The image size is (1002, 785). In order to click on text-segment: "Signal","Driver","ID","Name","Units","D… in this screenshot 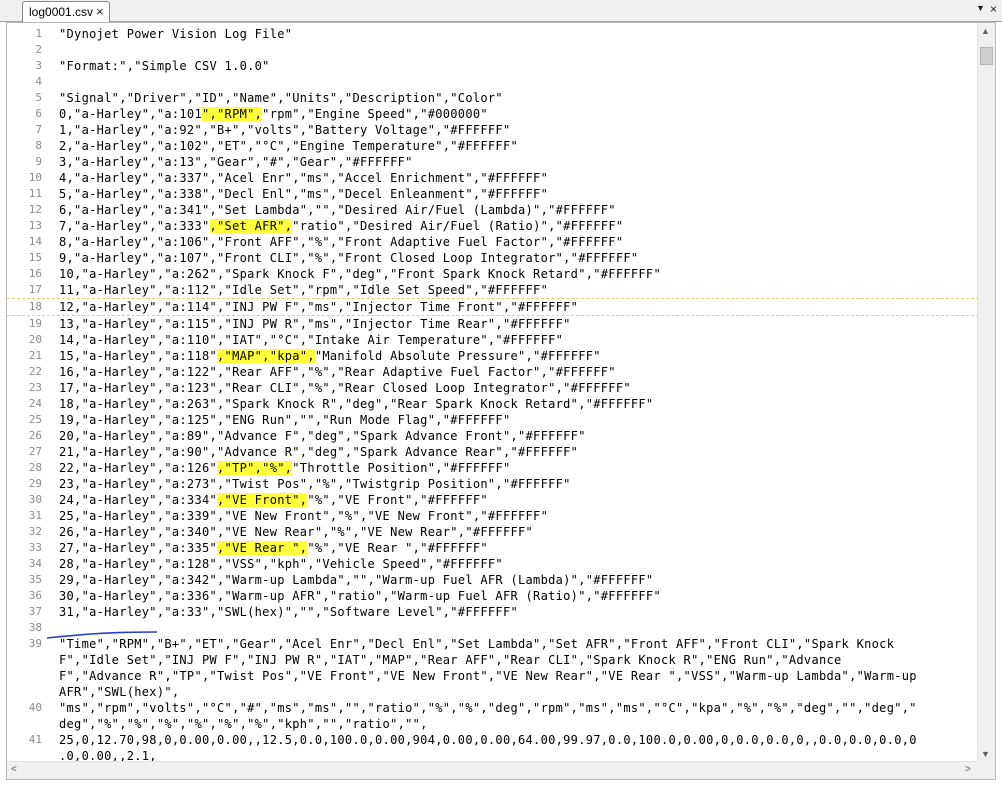, I will do `click(281, 98)`.